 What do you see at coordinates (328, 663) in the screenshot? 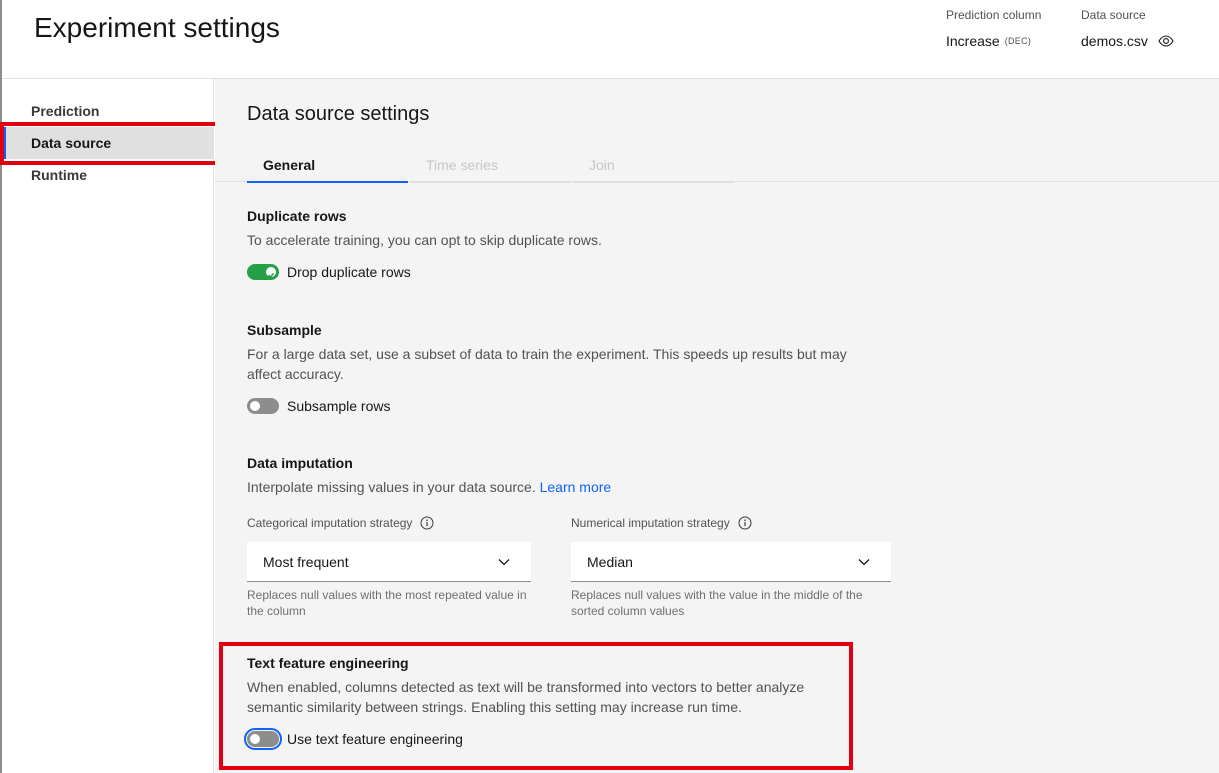
I see `text-feature-heading: Text feature engineering` at bounding box center [328, 663].